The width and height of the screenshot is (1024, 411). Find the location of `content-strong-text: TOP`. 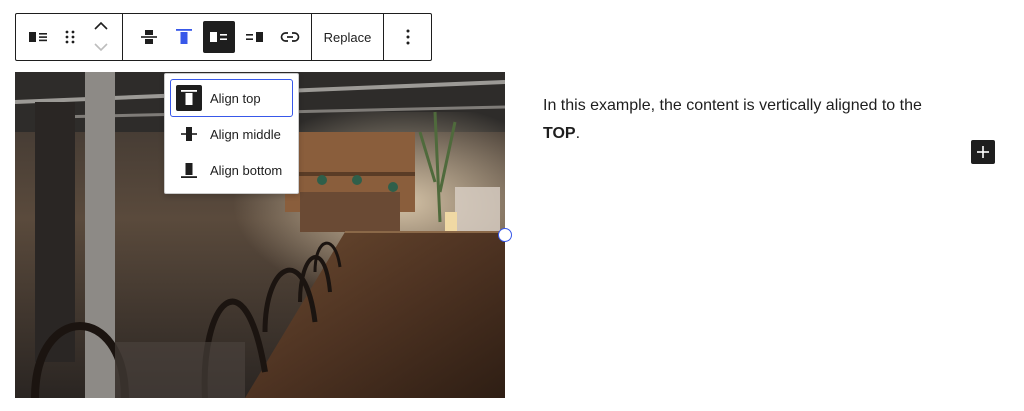

content-strong-text: TOP is located at coordinates (559, 133).